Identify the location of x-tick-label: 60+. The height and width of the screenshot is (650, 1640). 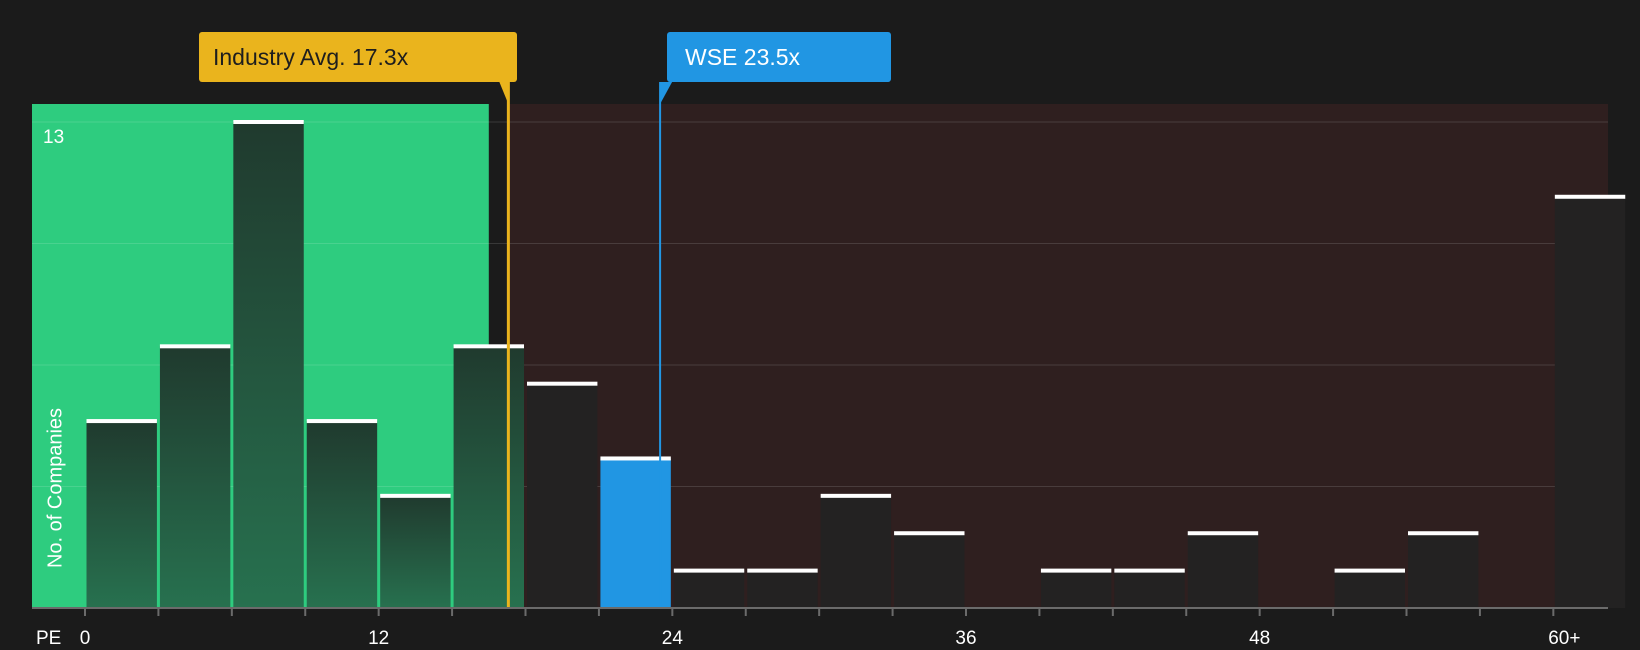
(1564, 638).